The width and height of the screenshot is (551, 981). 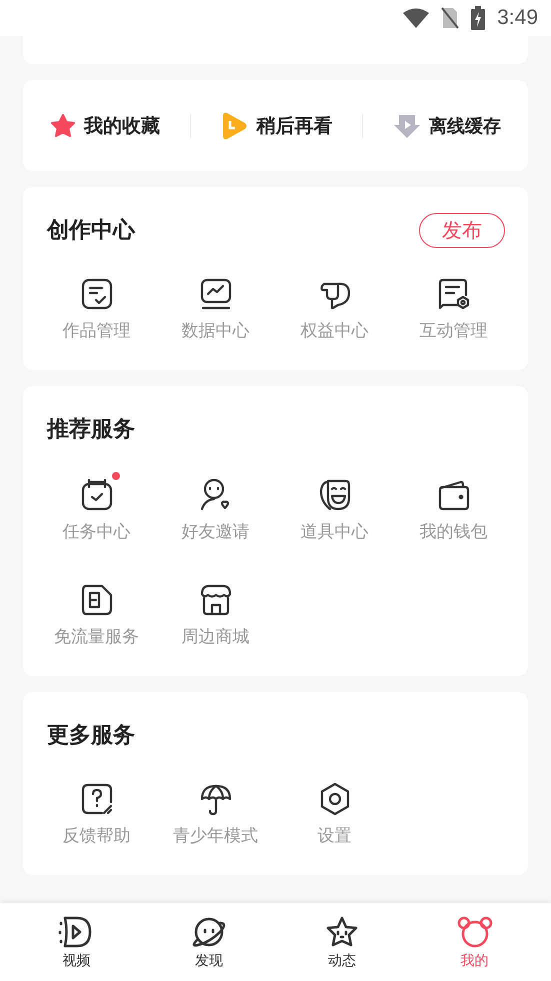 I want to click on section-title: 推荐服务, so click(x=91, y=430).